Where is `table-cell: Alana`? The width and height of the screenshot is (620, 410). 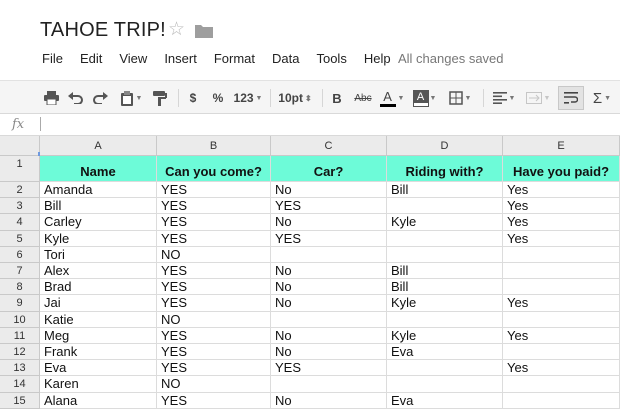
table-cell: Alana is located at coordinates (98, 400).